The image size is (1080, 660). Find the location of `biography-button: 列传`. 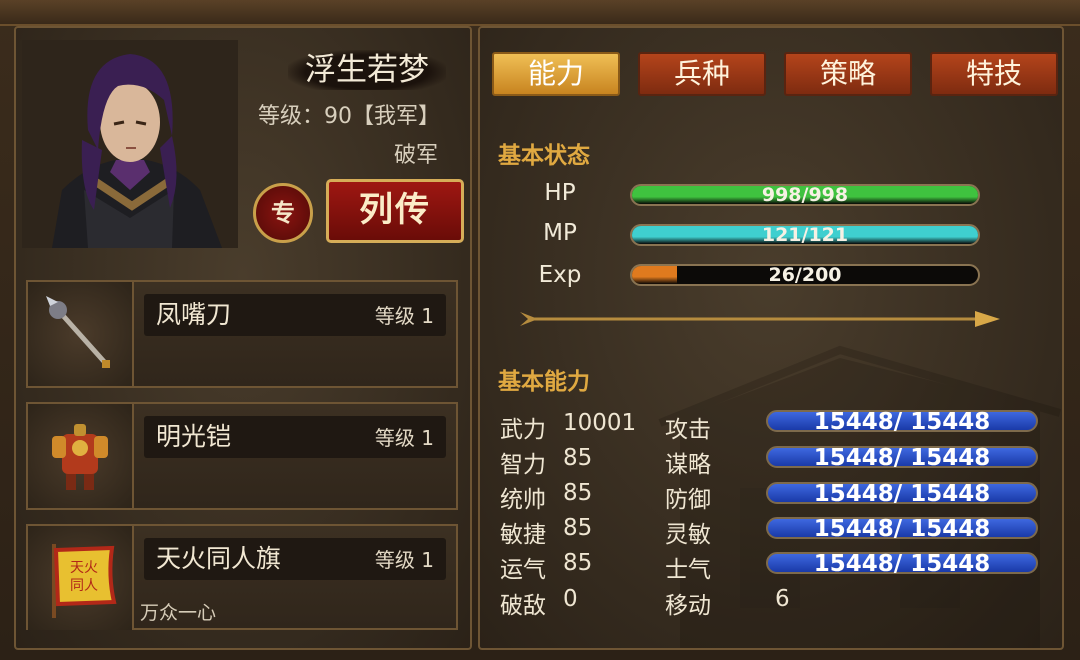

biography-button: 列传 is located at coordinates (395, 211).